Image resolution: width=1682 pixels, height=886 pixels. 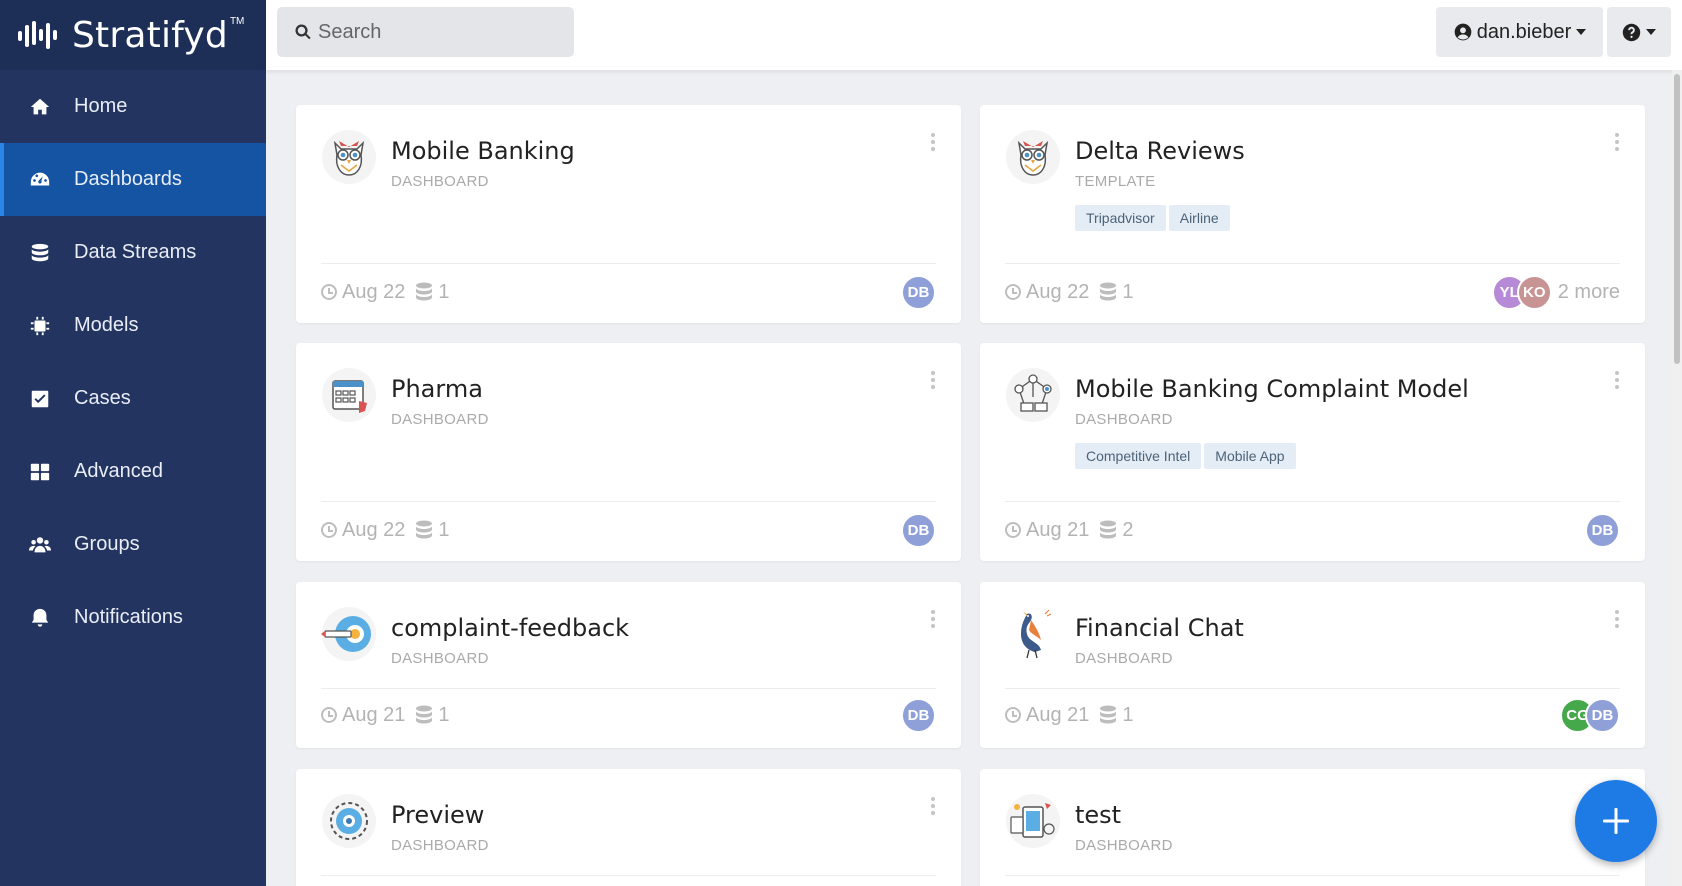 What do you see at coordinates (628, 827) in the screenshot?
I see `dashboard-card: Preview DASHBOARD` at bounding box center [628, 827].